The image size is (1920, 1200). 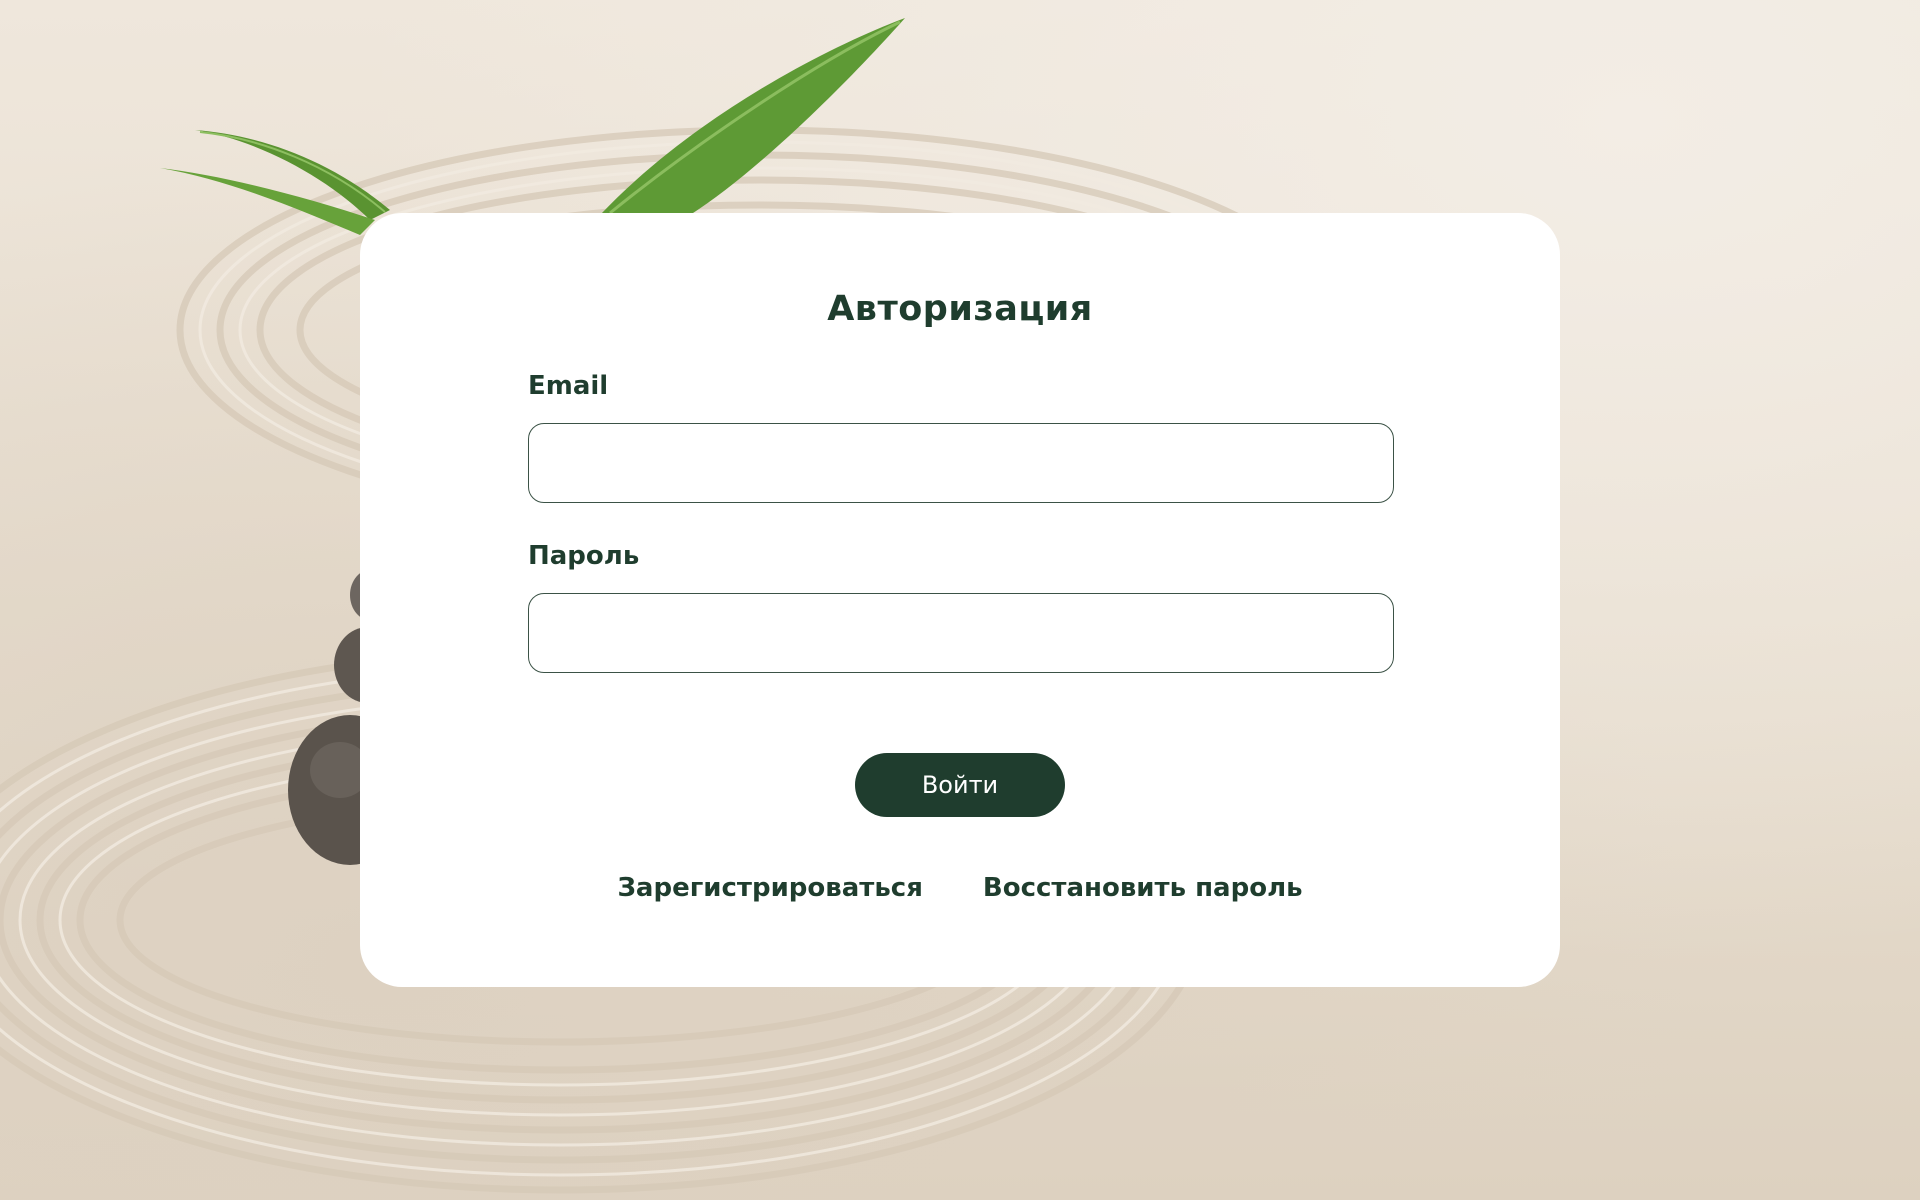 I want to click on auth-links: Зарегистрироваться Восстановить пароль, so click(x=960, y=888).